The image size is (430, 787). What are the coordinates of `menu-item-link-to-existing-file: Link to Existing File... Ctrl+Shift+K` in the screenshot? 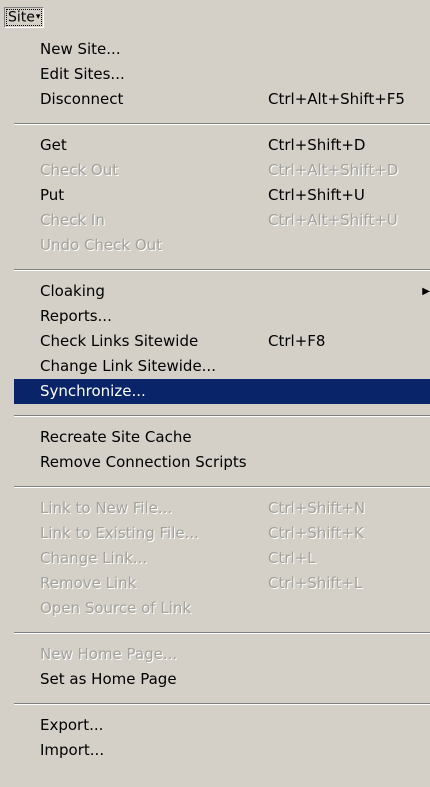 It's located at (222, 533).